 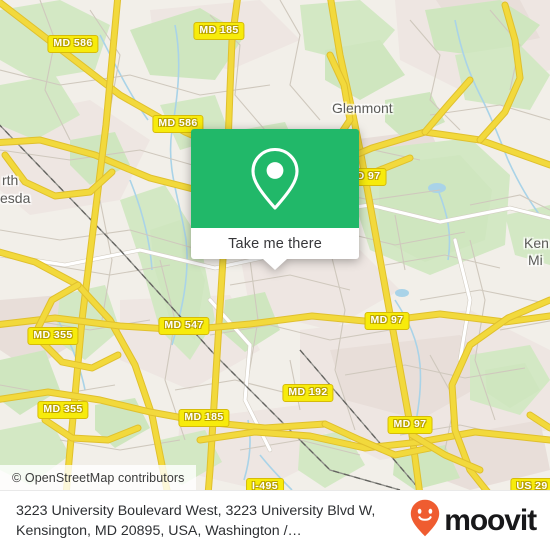 I want to click on road-shield: MD 547, so click(x=184, y=326).